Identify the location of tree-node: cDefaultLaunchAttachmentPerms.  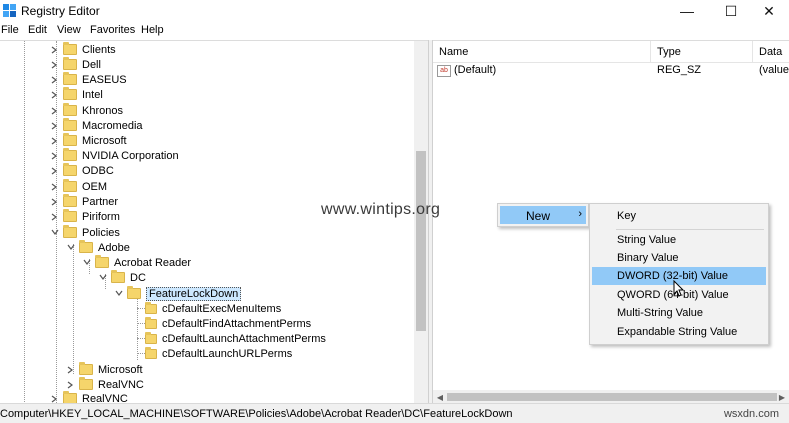
(235, 338).